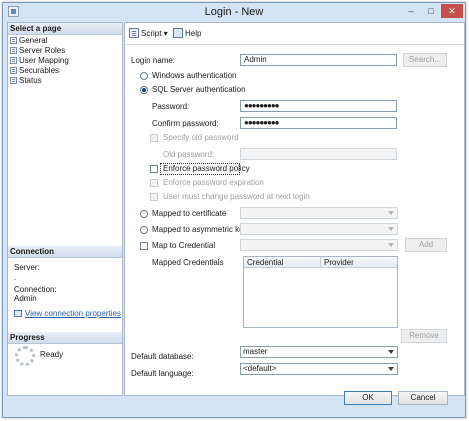 The image size is (469, 421). Describe the element at coordinates (154, 169) in the screenshot. I see `enforce-password-policy-checkbox` at that location.